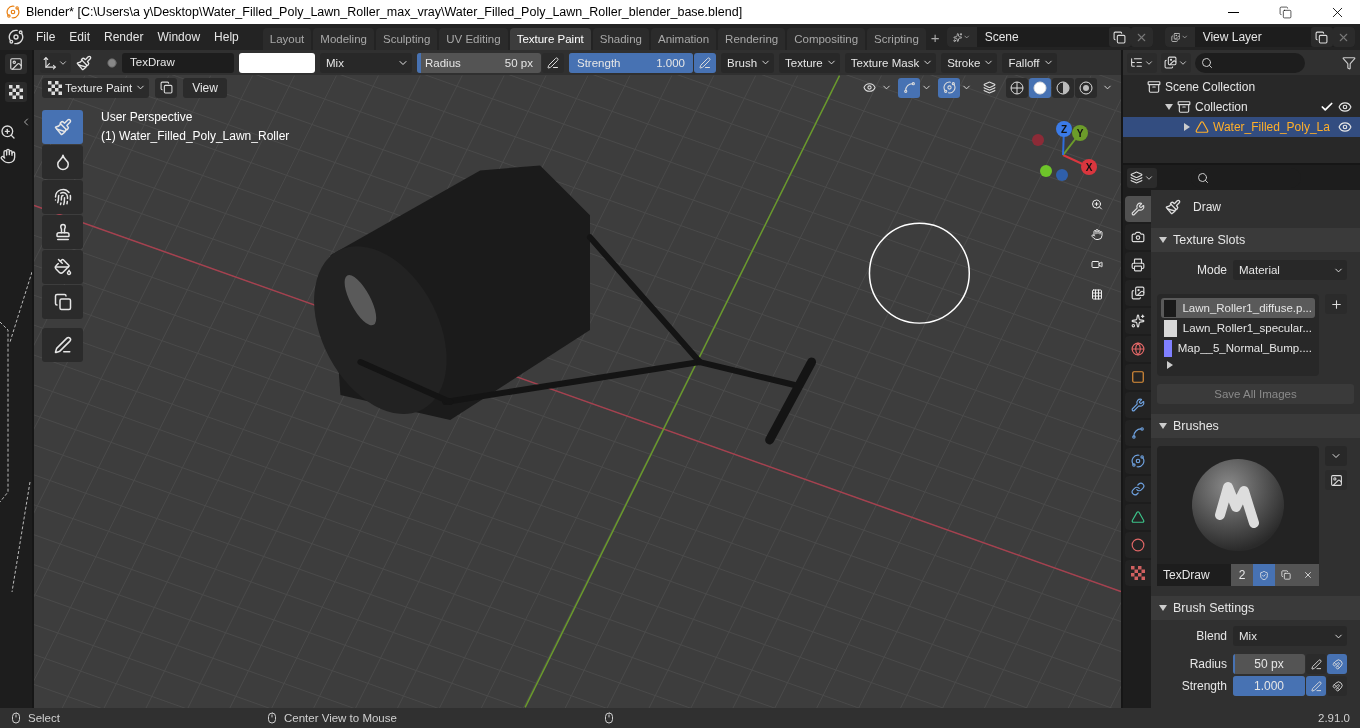 This screenshot has height=728, width=1360. I want to click on soften-tool-button, so click(62, 162).